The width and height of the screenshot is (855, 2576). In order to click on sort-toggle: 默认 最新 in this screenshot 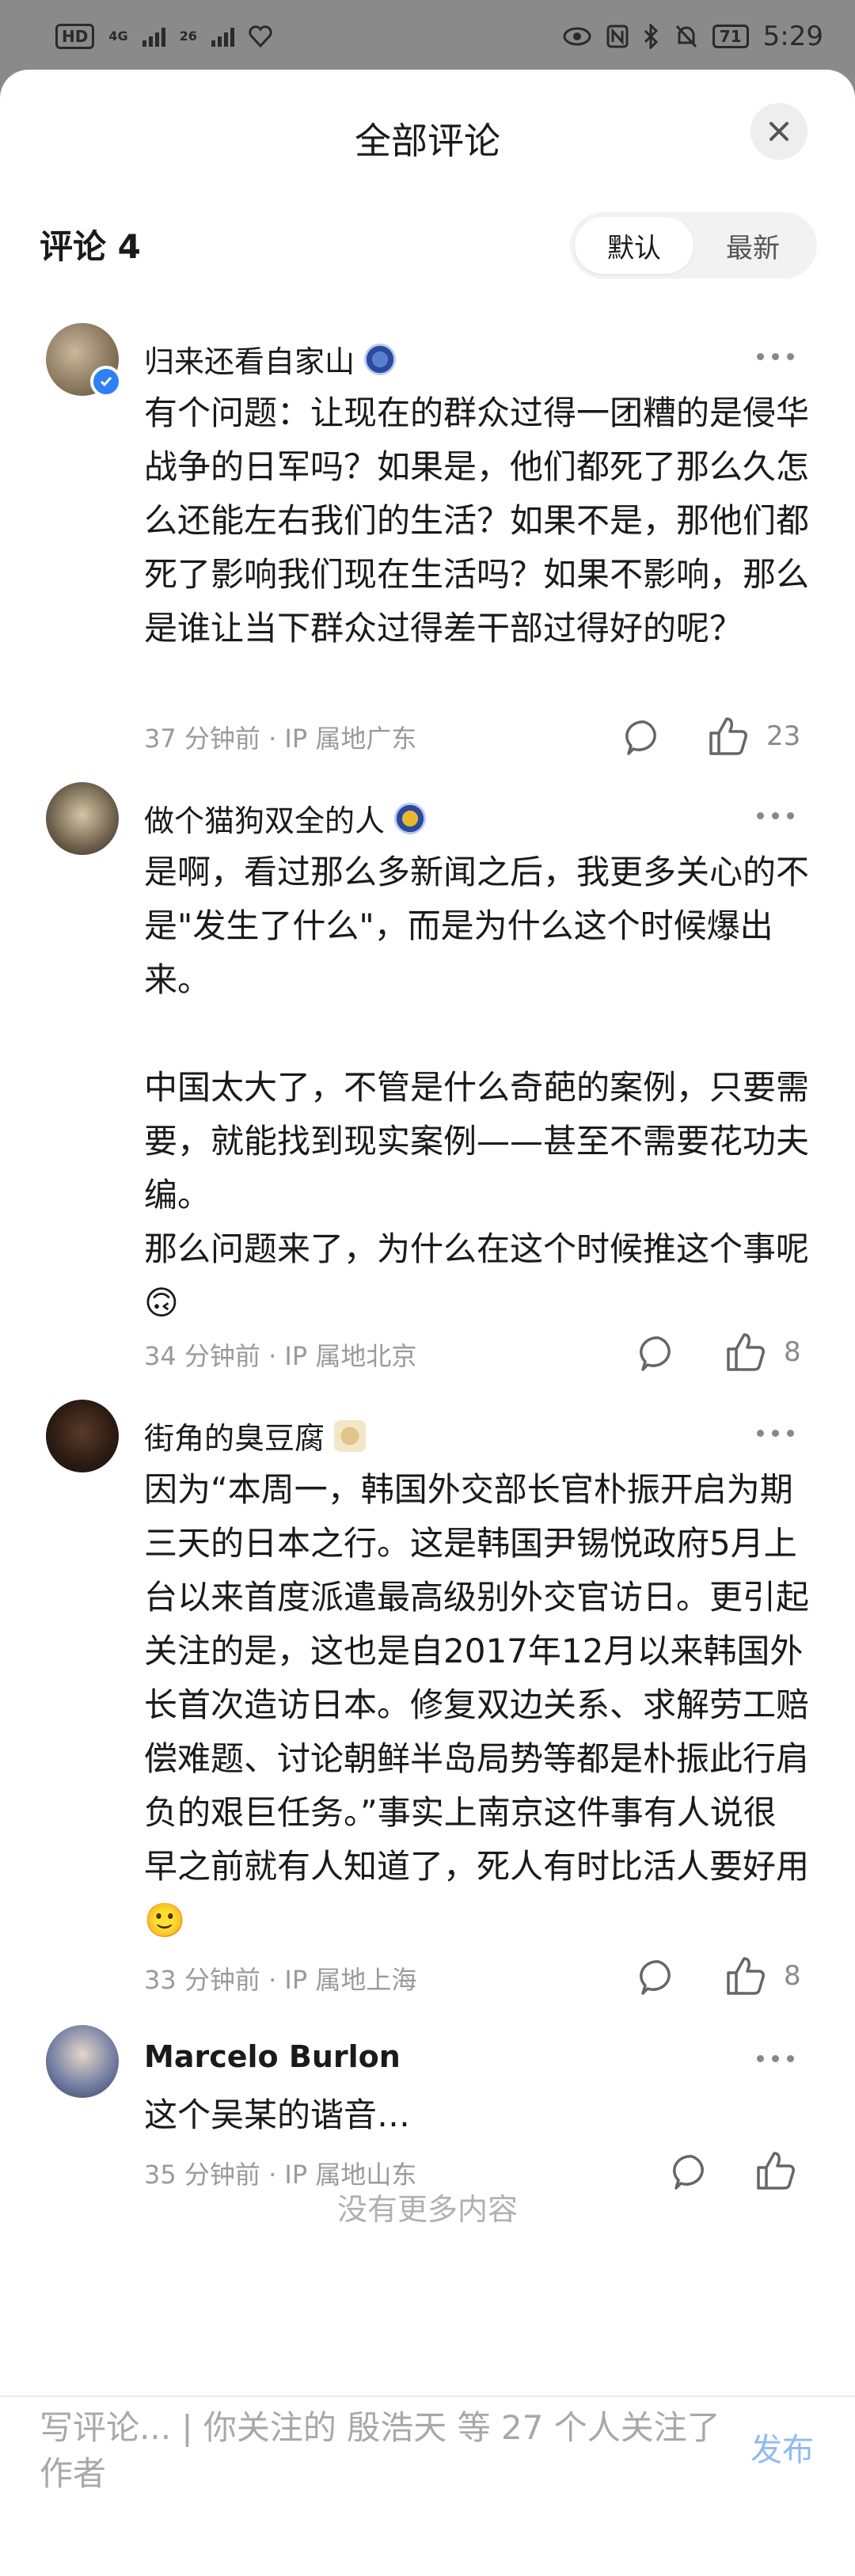, I will do `click(693, 245)`.